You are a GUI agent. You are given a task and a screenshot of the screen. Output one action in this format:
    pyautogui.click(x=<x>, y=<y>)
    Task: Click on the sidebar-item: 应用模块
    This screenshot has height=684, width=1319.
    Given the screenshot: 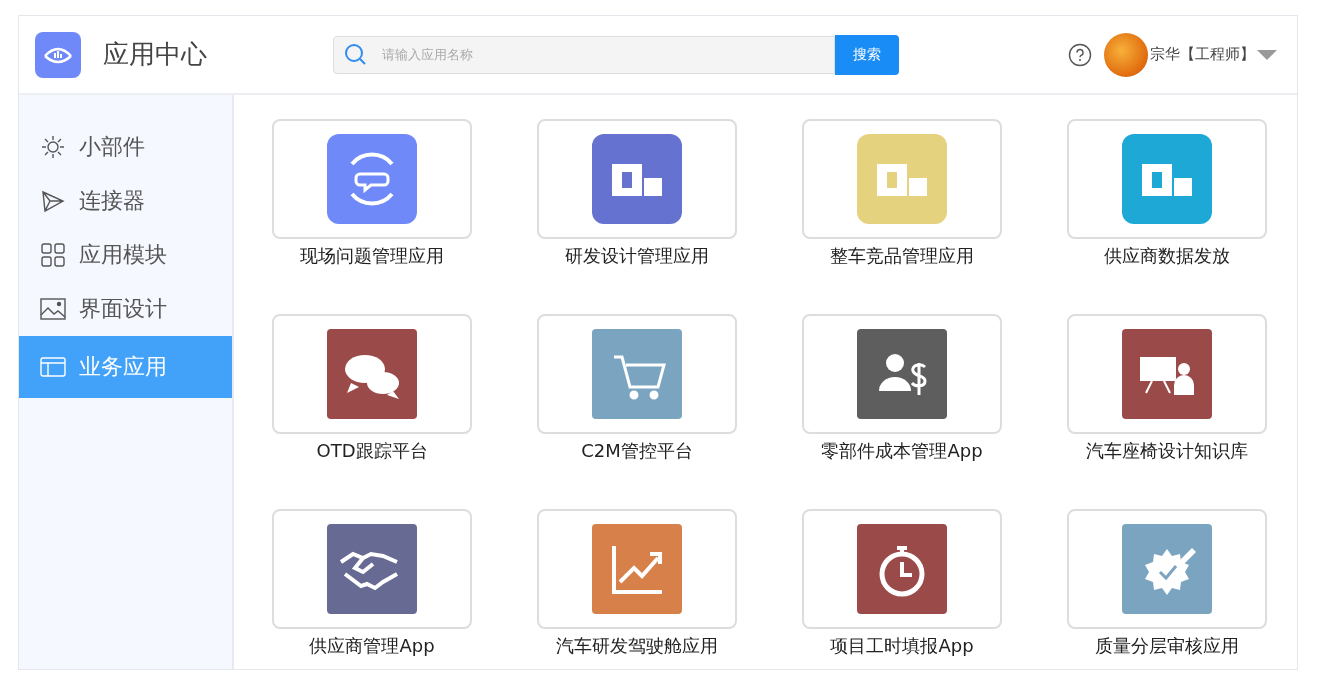 What is the action you would take?
    pyautogui.click(x=125, y=255)
    